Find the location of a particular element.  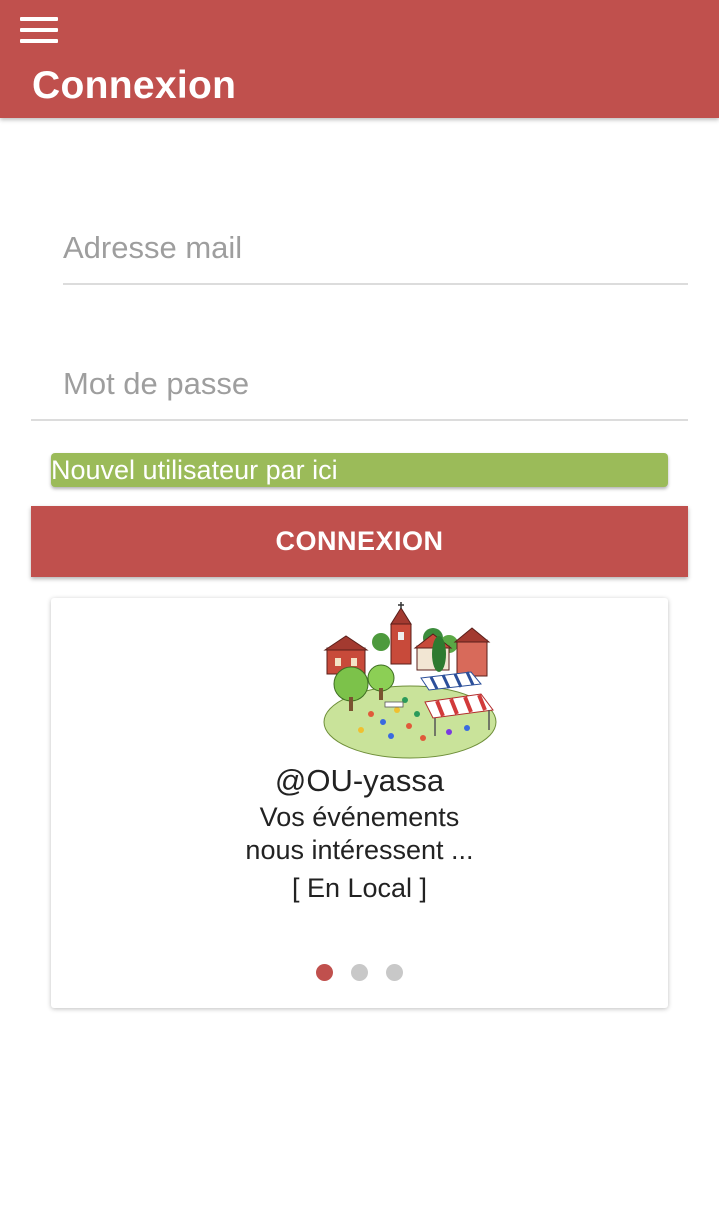

hamburger-menu-icon is located at coordinates (39, 31).